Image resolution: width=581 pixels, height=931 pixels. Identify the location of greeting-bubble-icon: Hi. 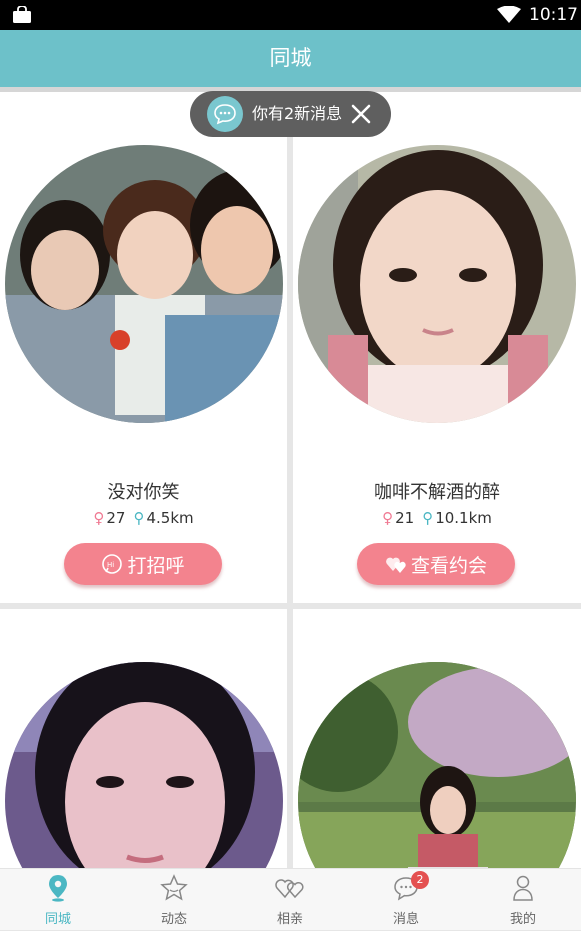
(112, 564).